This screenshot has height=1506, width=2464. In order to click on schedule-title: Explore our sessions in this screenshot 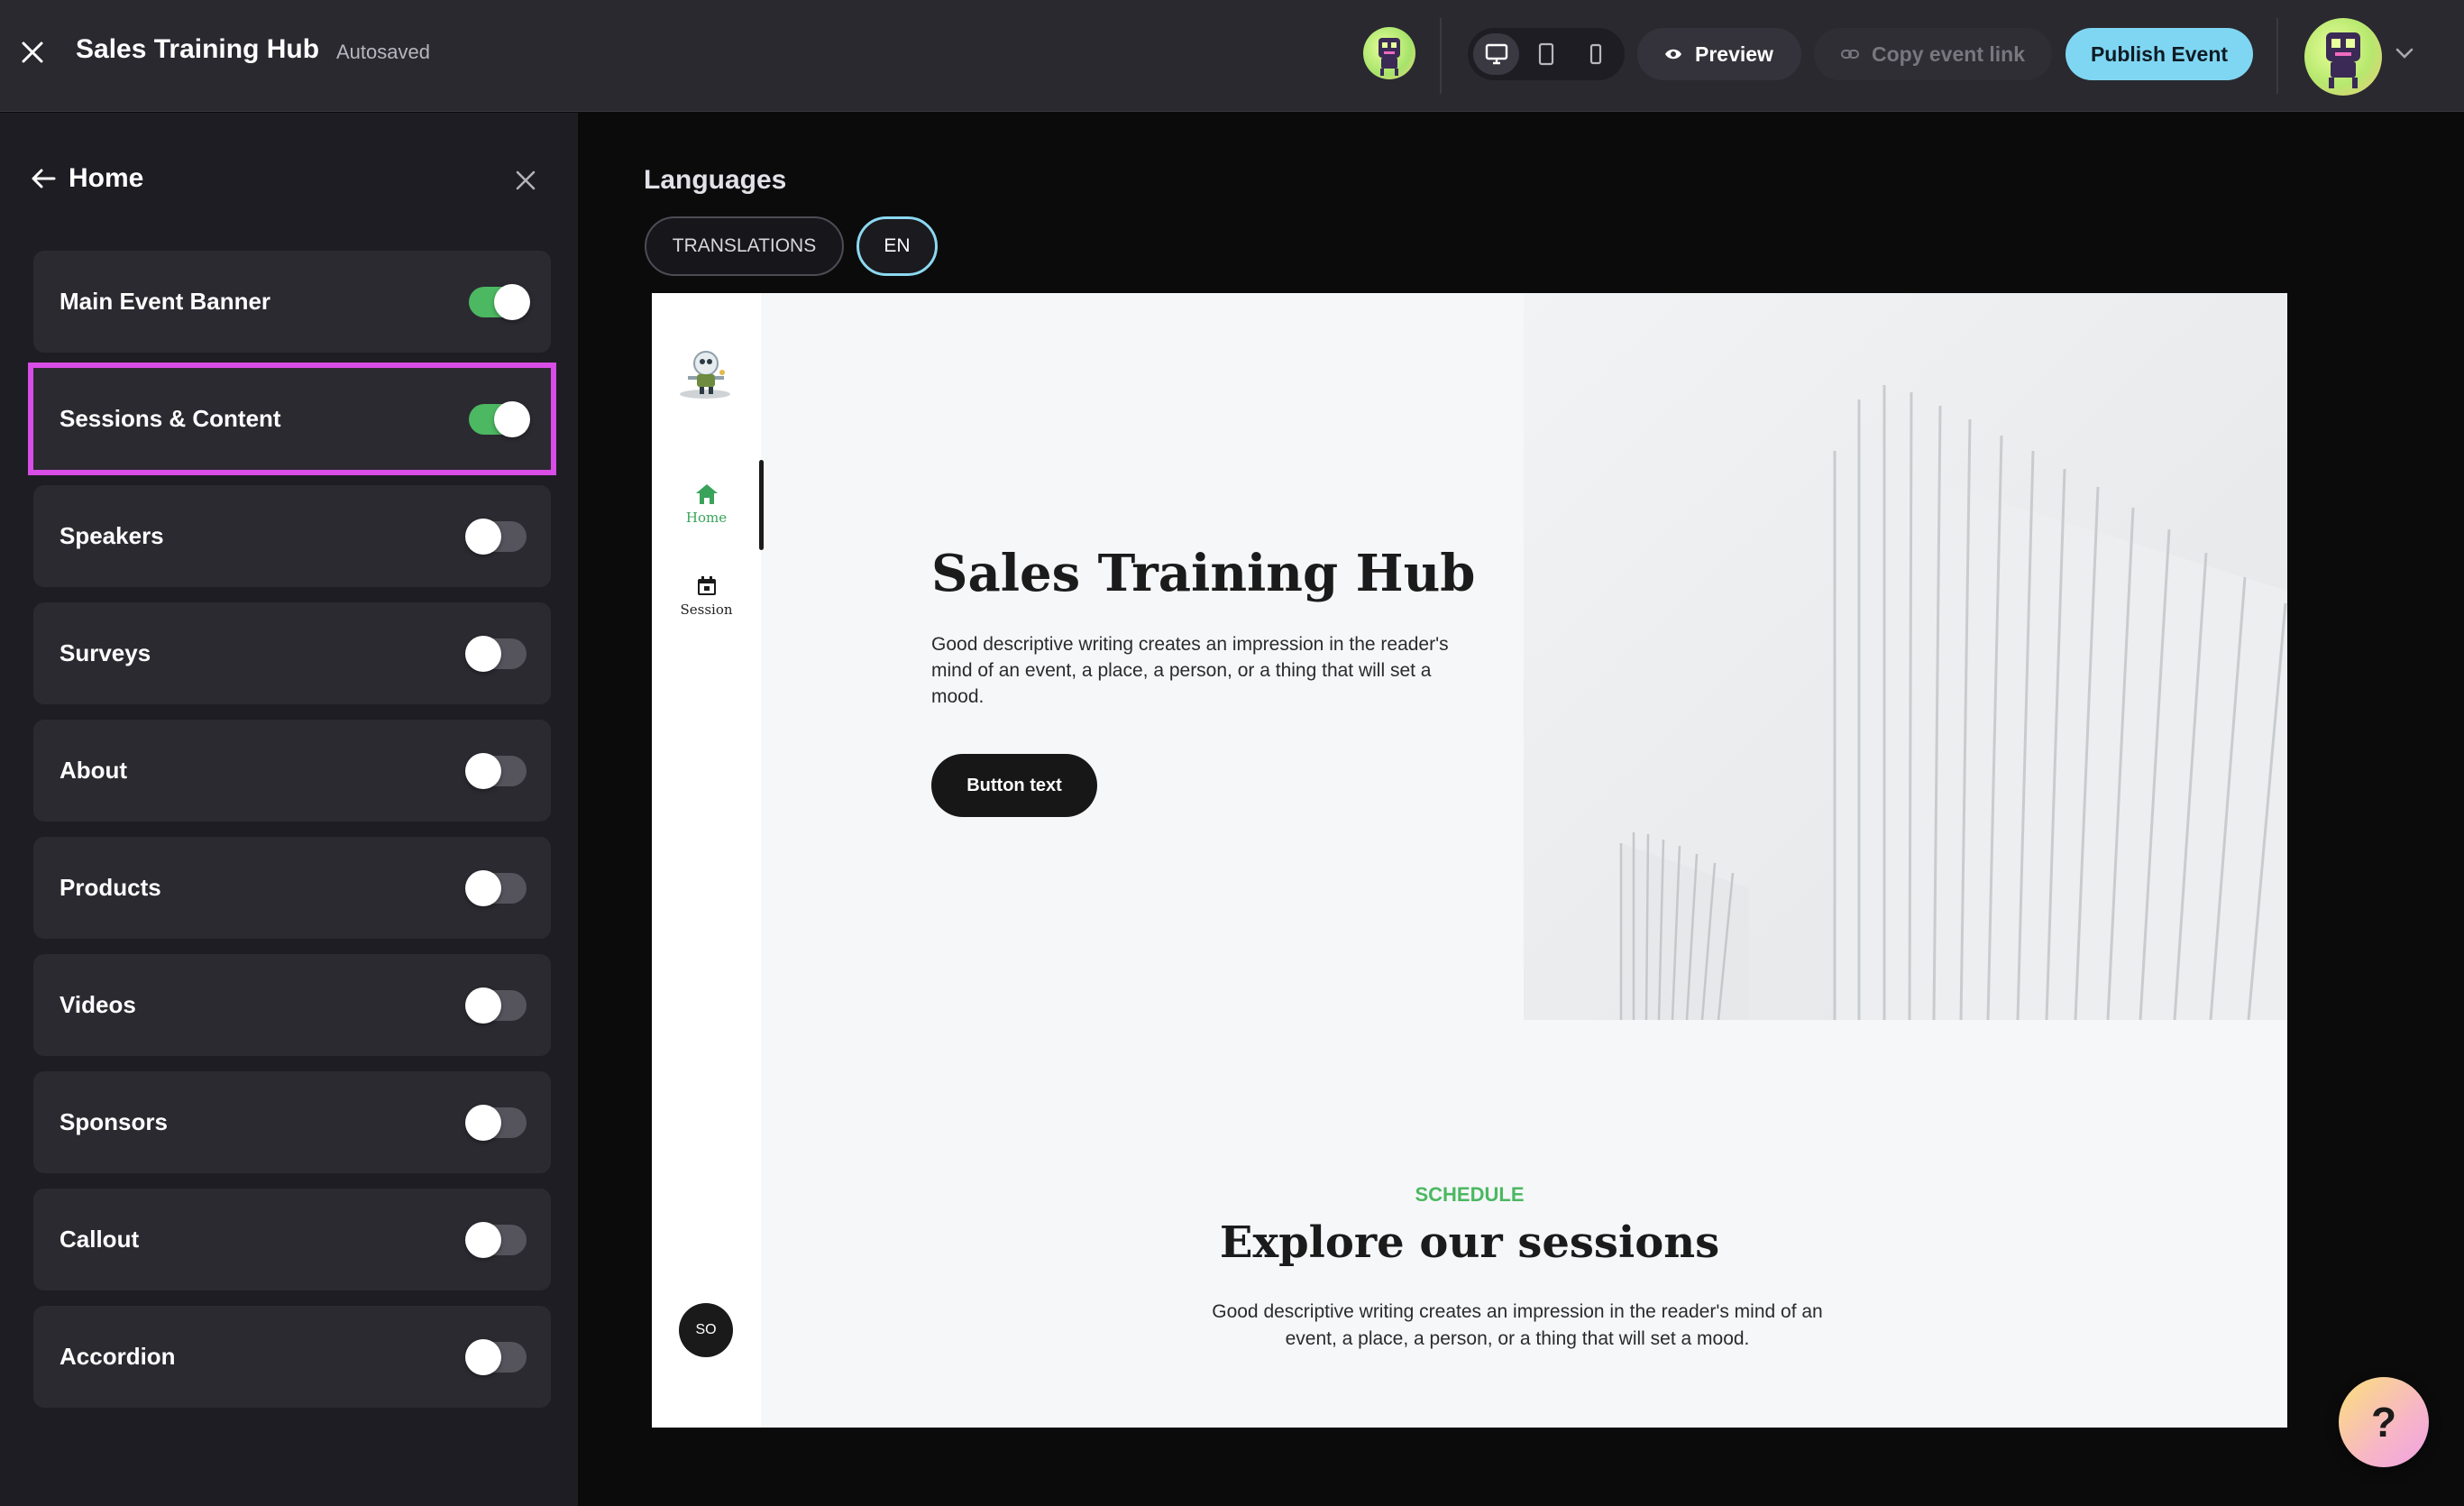, I will do `click(1469, 1242)`.